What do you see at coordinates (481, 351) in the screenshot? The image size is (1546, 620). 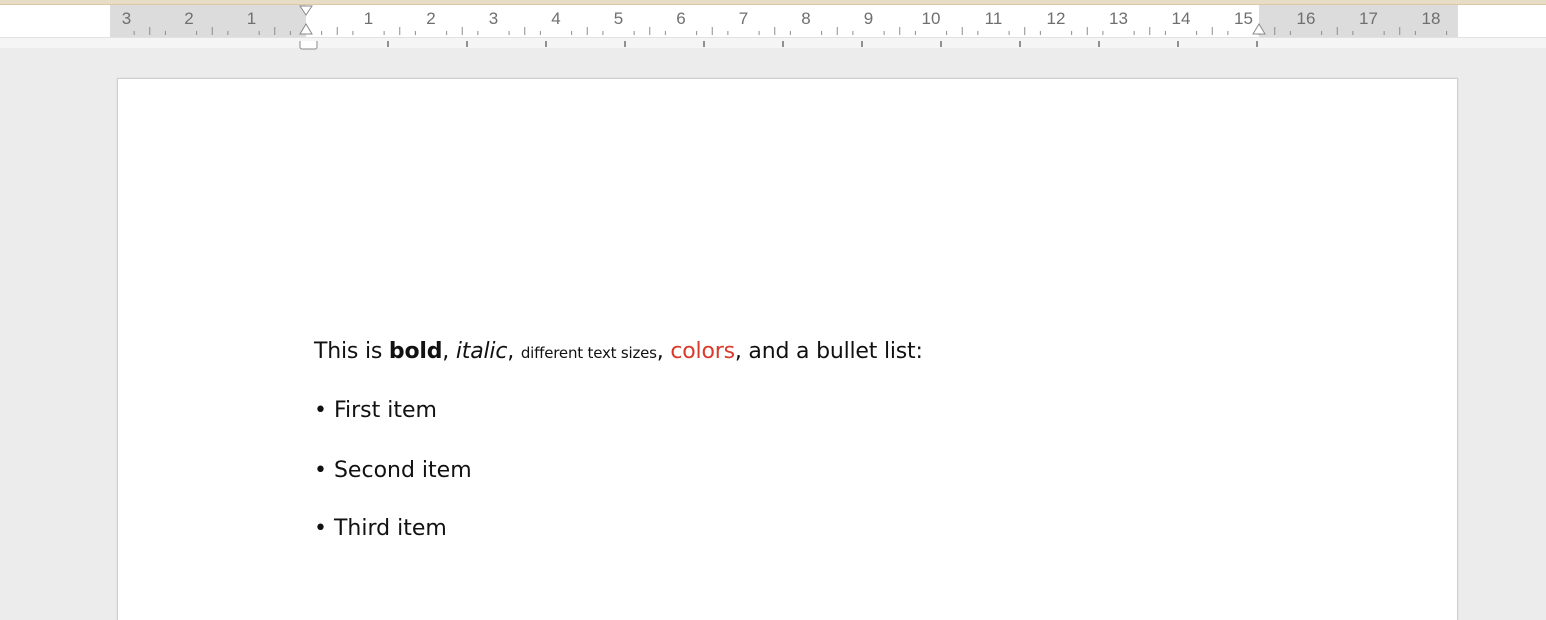 I see `italic-text: italic` at bounding box center [481, 351].